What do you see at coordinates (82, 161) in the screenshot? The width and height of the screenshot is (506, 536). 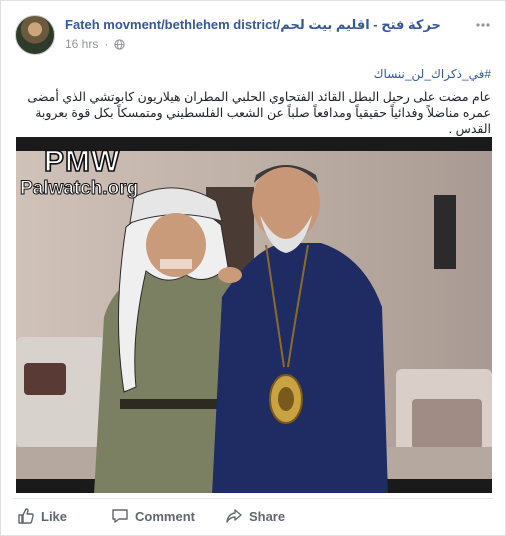 I see `watermark-pmw-text: PMW` at bounding box center [82, 161].